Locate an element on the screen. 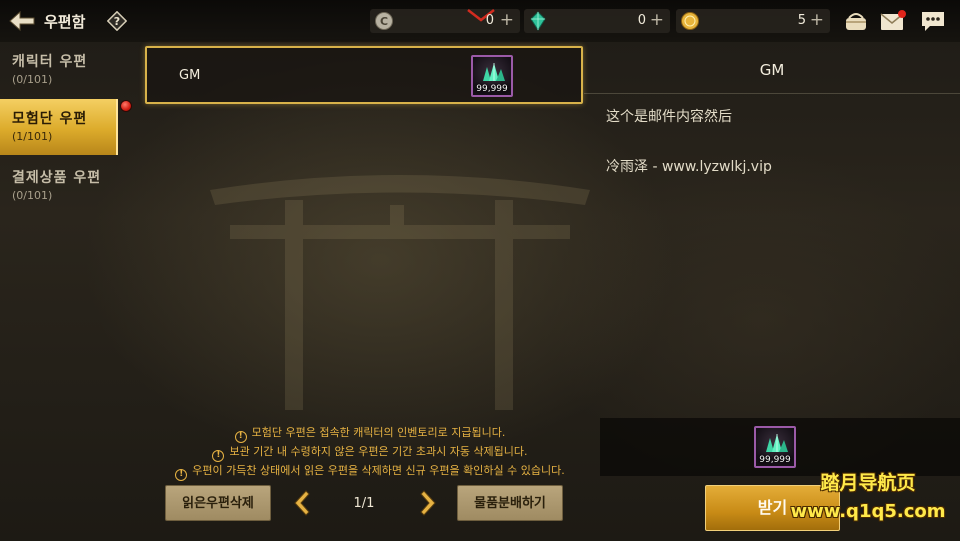 Image resolution: width=960 pixels, height=541 pixels. attachment-quantity: 99,999 is located at coordinates (775, 460).